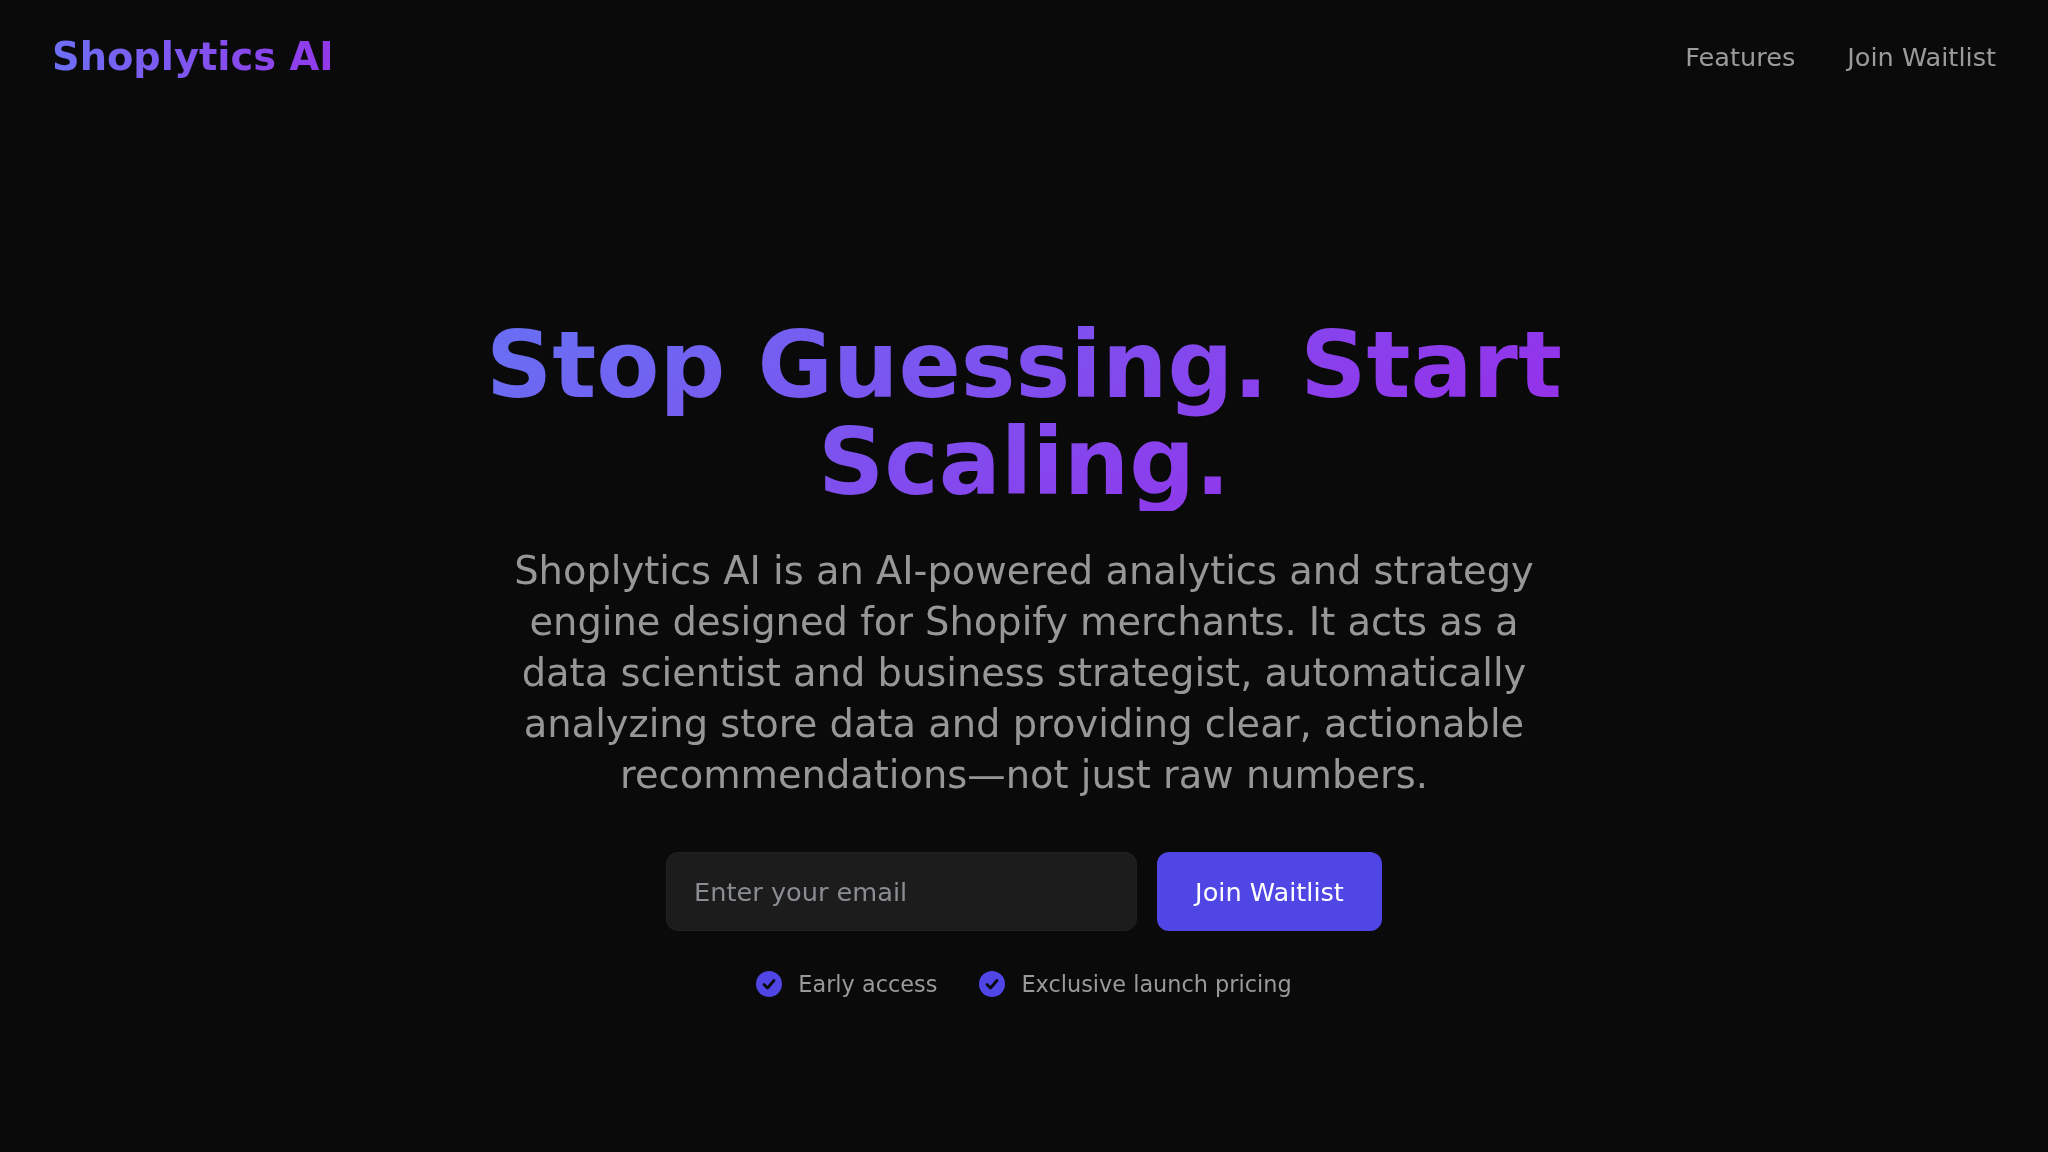 This screenshot has height=1152, width=2048. I want to click on email-input: Enter your email, so click(902, 891).